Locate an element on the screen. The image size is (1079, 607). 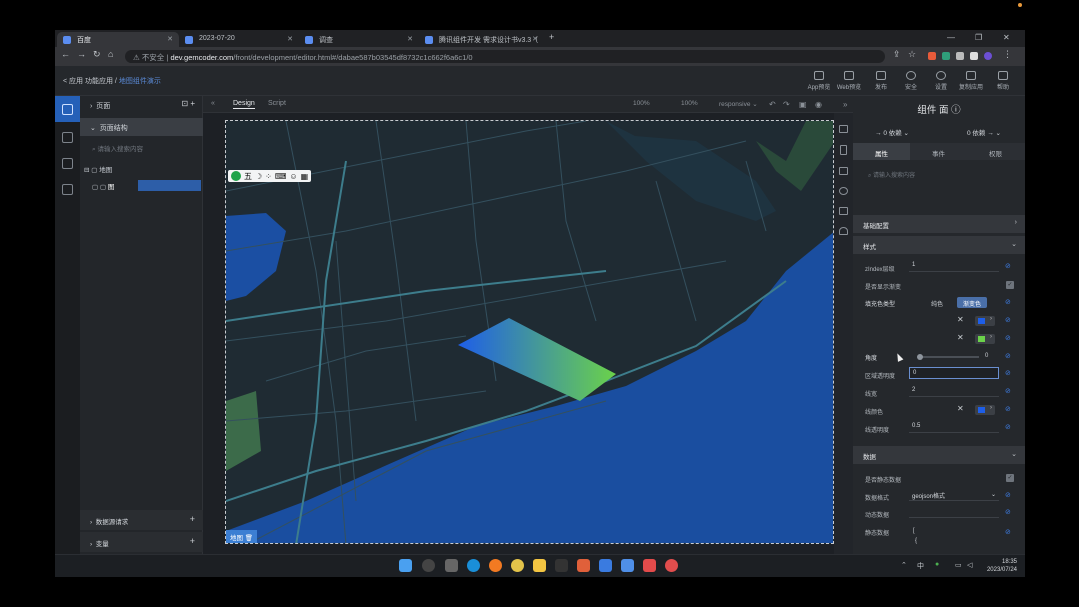
grid-icon: ▦ is located at coordinates (305, 176).